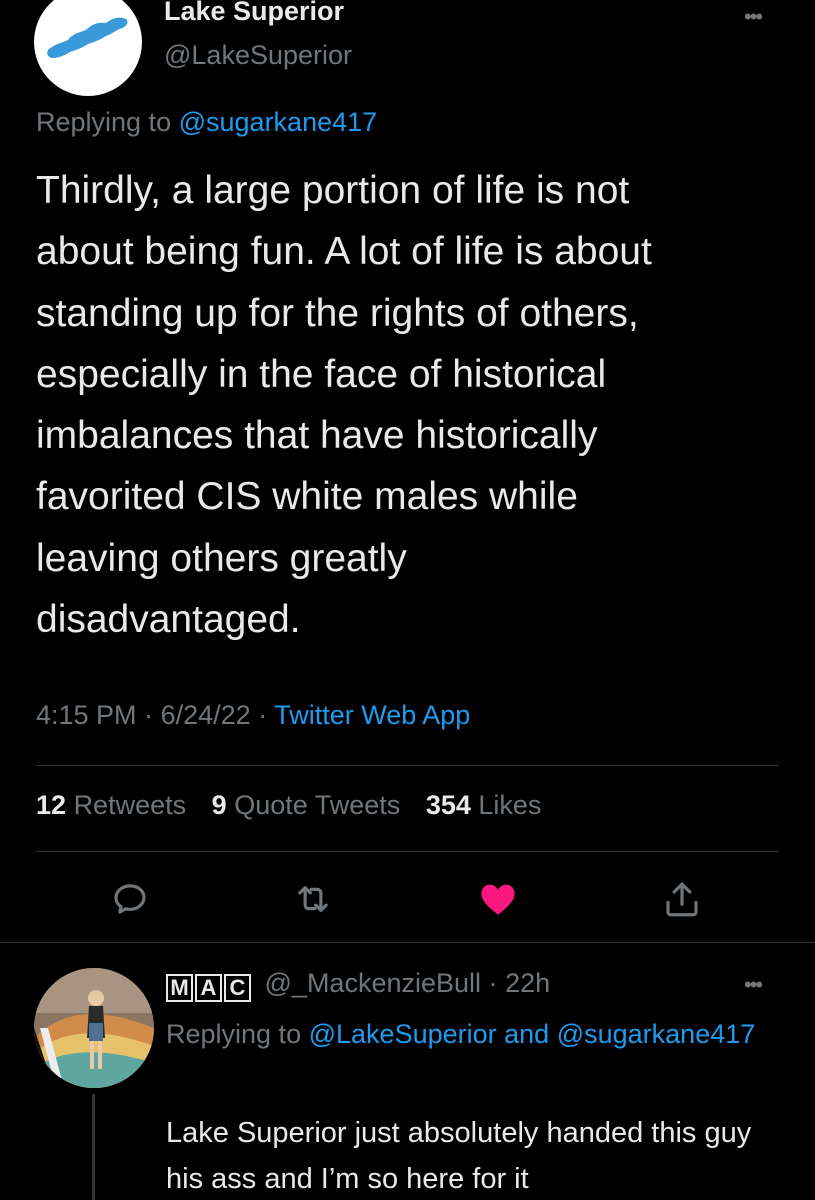 The height and width of the screenshot is (1200, 815). I want to click on retweets-count: 12, so click(51, 805).